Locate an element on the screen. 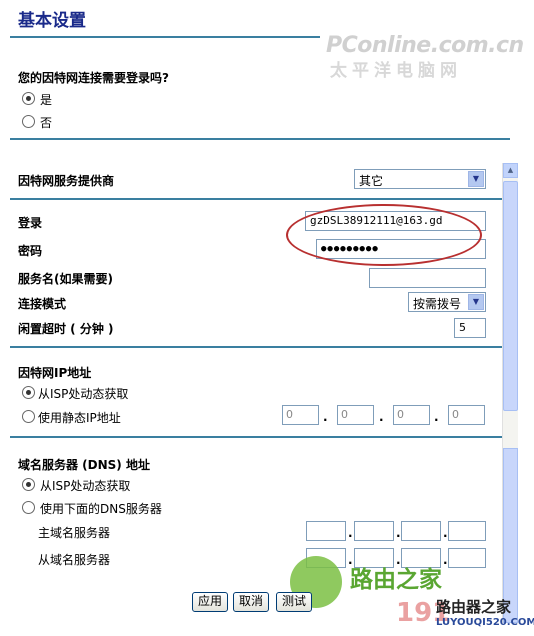  page-title: 基本设置 is located at coordinates (52, 21).